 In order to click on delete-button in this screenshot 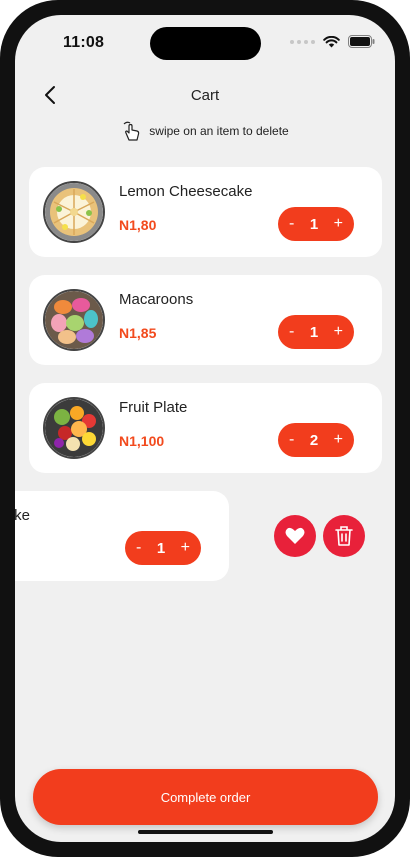, I will do `click(344, 536)`.